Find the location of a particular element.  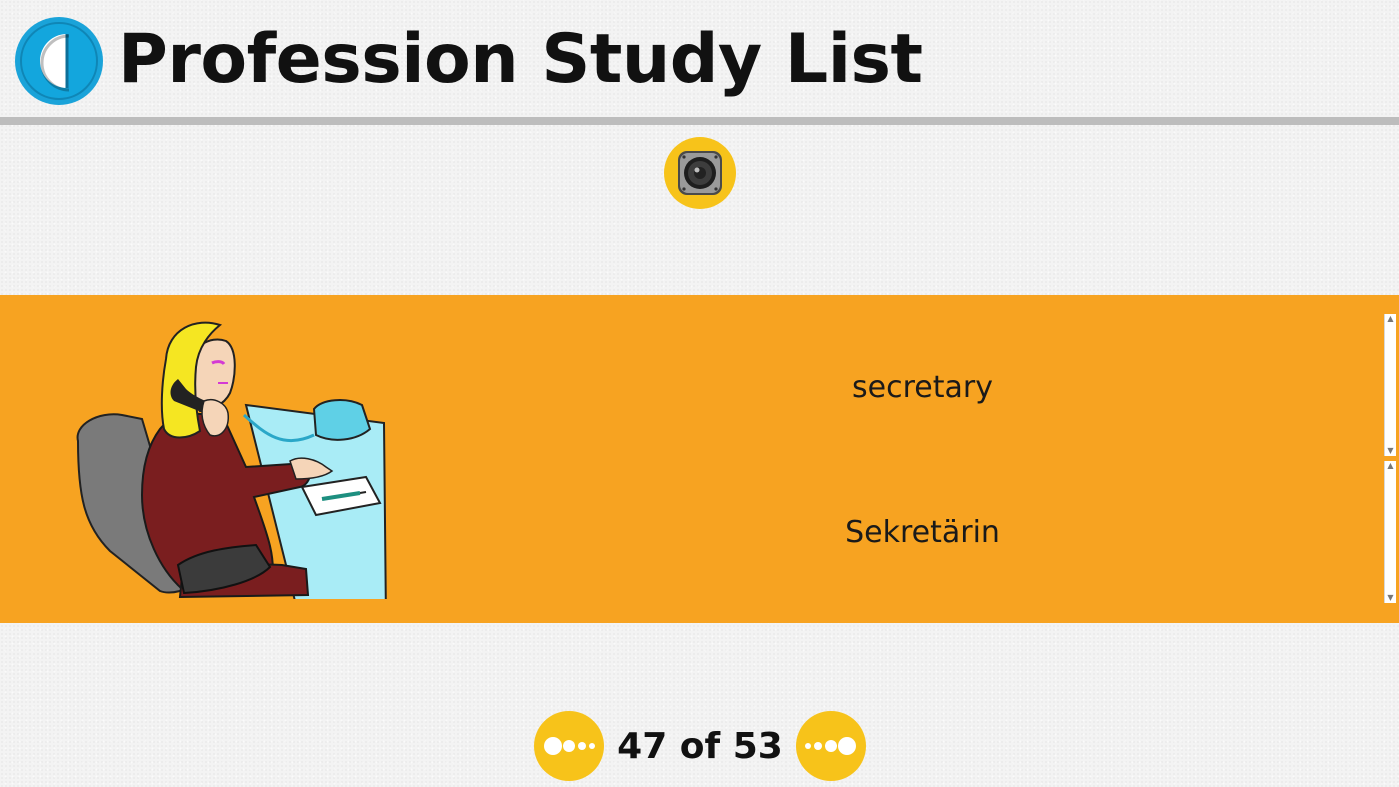

app-header: Profession Study List is located at coordinates (699, 59).